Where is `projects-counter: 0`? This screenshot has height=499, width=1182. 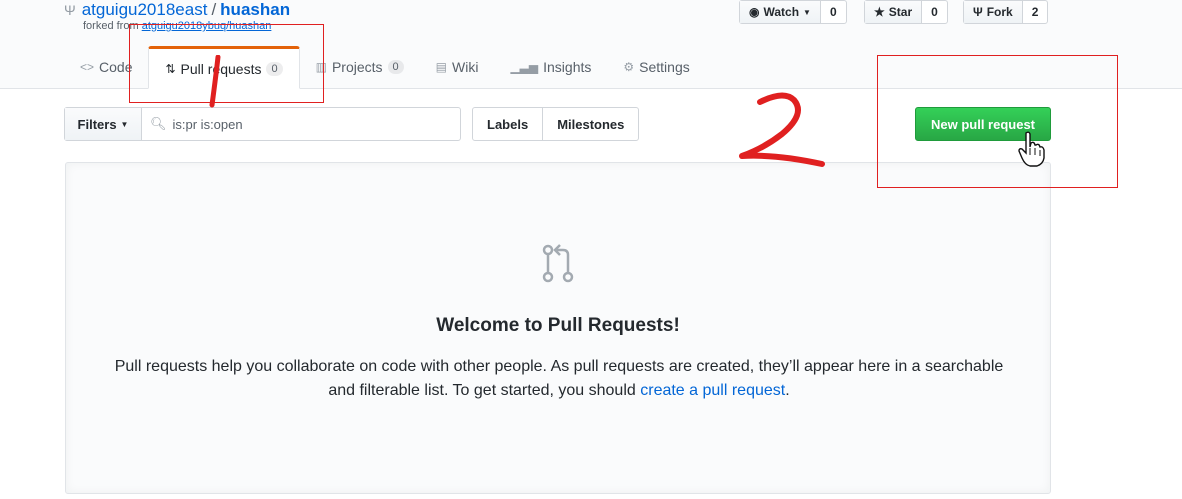 projects-counter: 0 is located at coordinates (395, 67).